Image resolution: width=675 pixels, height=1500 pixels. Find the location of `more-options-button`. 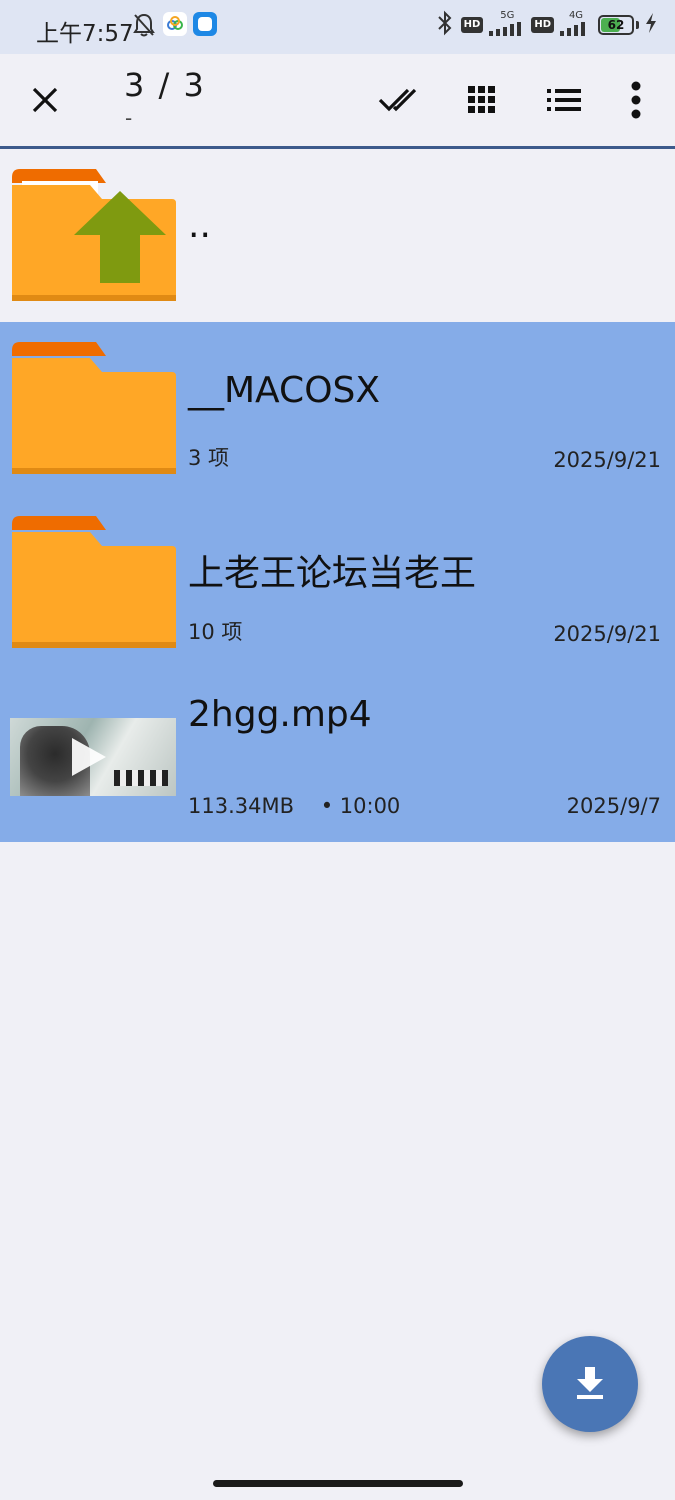

more-options-button is located at coordinates (636, 100).